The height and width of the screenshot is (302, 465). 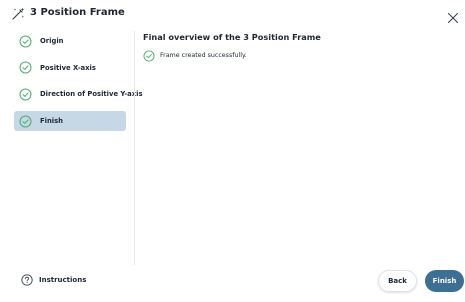 What do you see at coordinates (91, 94) in the screenshot?
I see `step-label: Direction of Positive Y-axis` at bounding box center [91, 94].